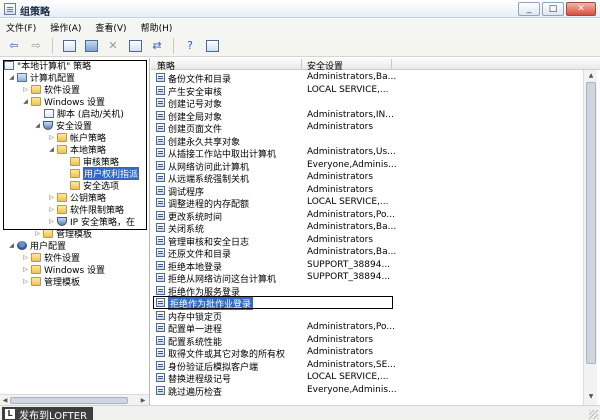 The image size is (600, 420). Describe the element at coordinates (366, 353) in the screenshot. I see `table-row: 取得文件或其它对象的所有权 Administrators` at that location.